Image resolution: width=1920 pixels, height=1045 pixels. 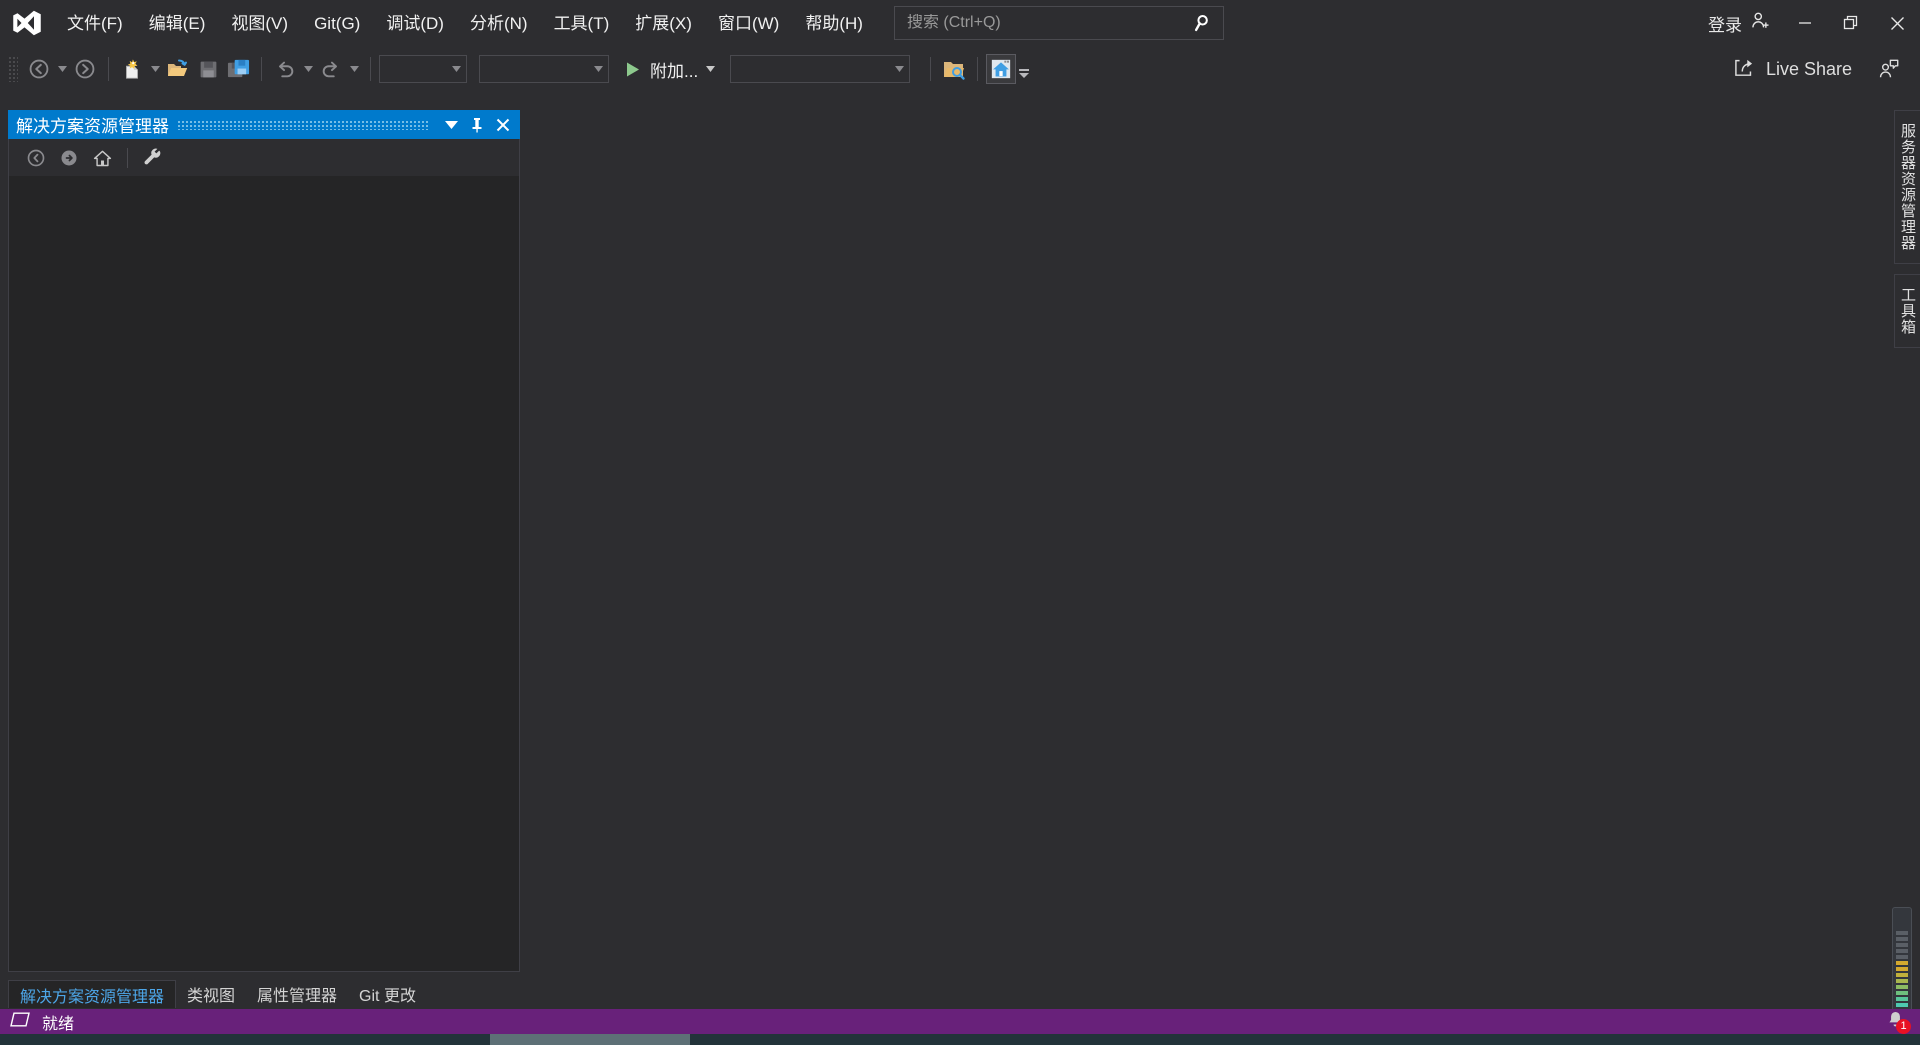 What do you see at coordinates (238, 69) in the screenshot?
I see `save-all-icon` at bounding box center [238, 69].